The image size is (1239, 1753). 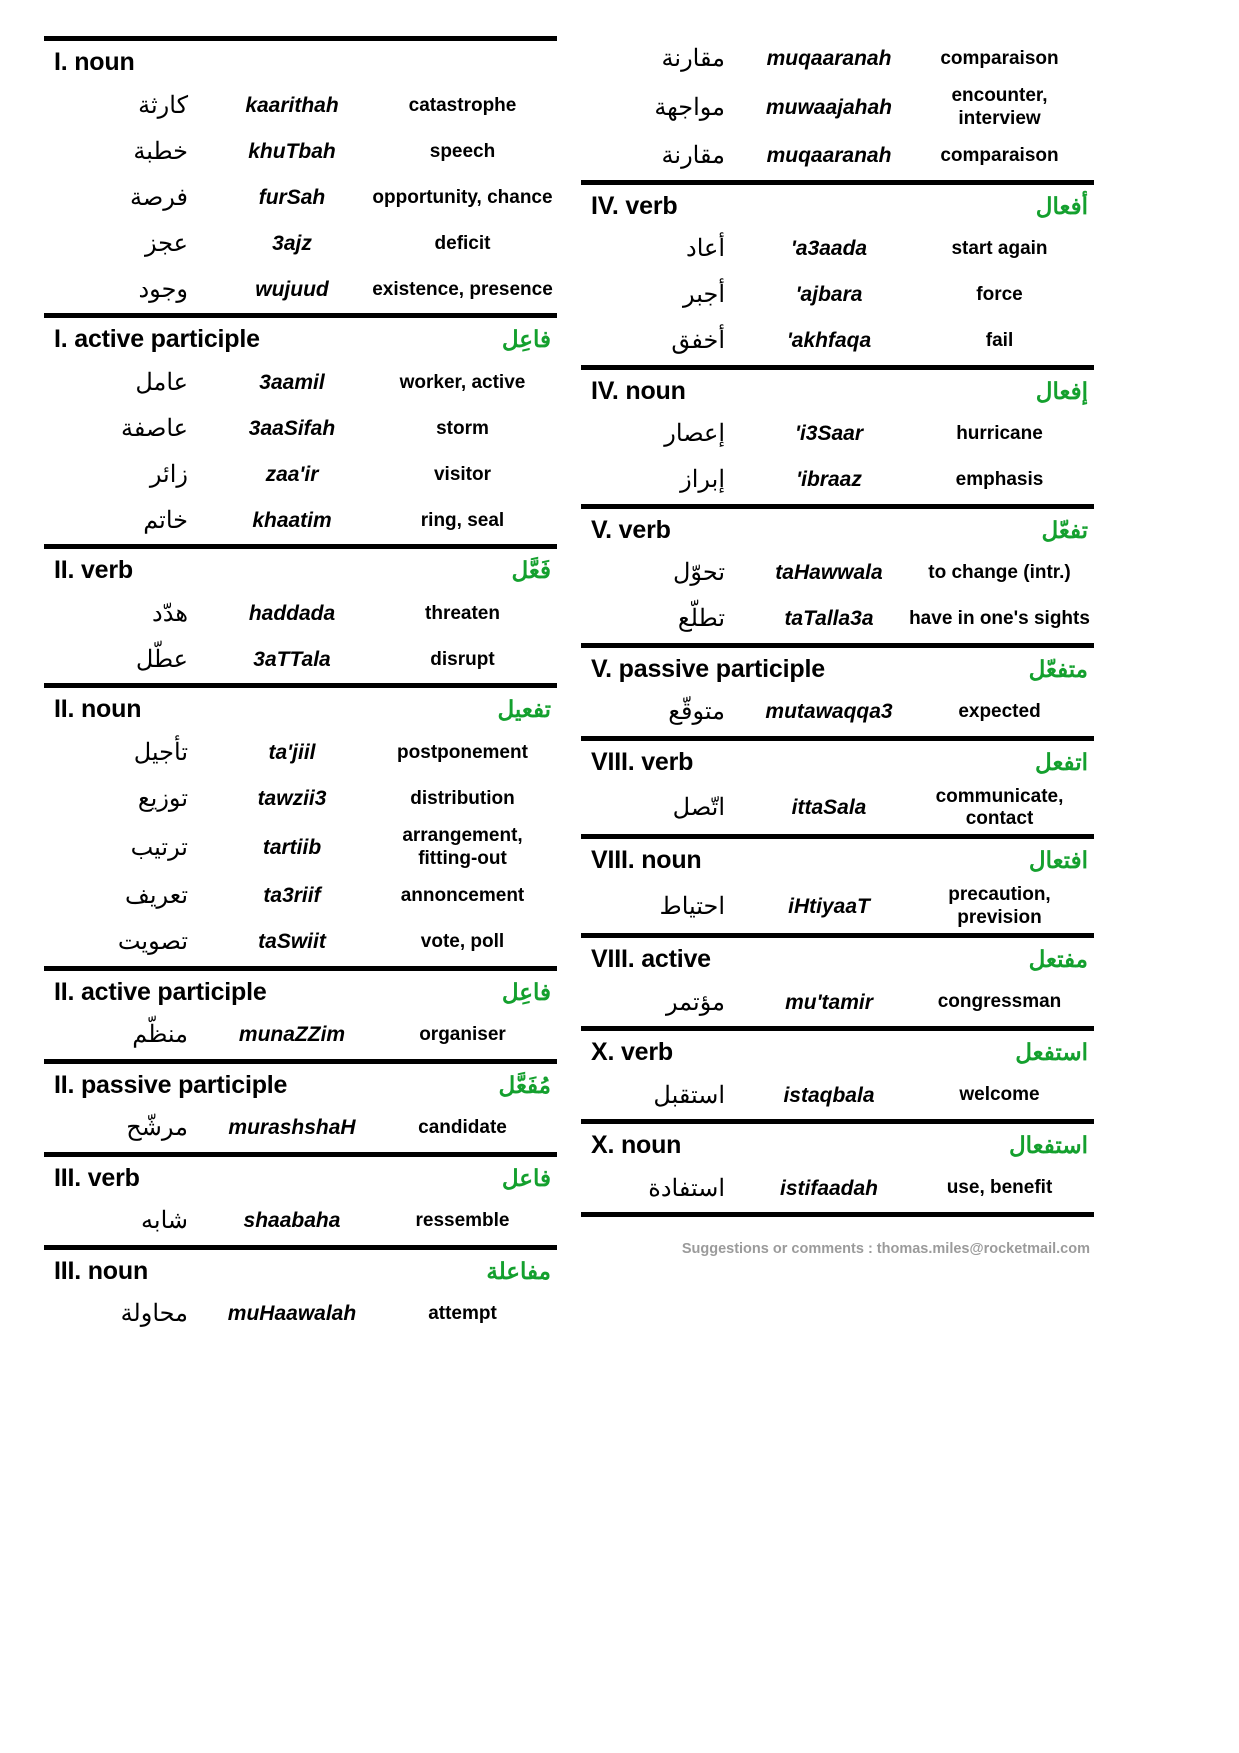 What do you see at coordinates (300, 799) in the screenshot?
I see `vocab-row: توزيع tawzii3 distribution` at bounding box center [300, 799].